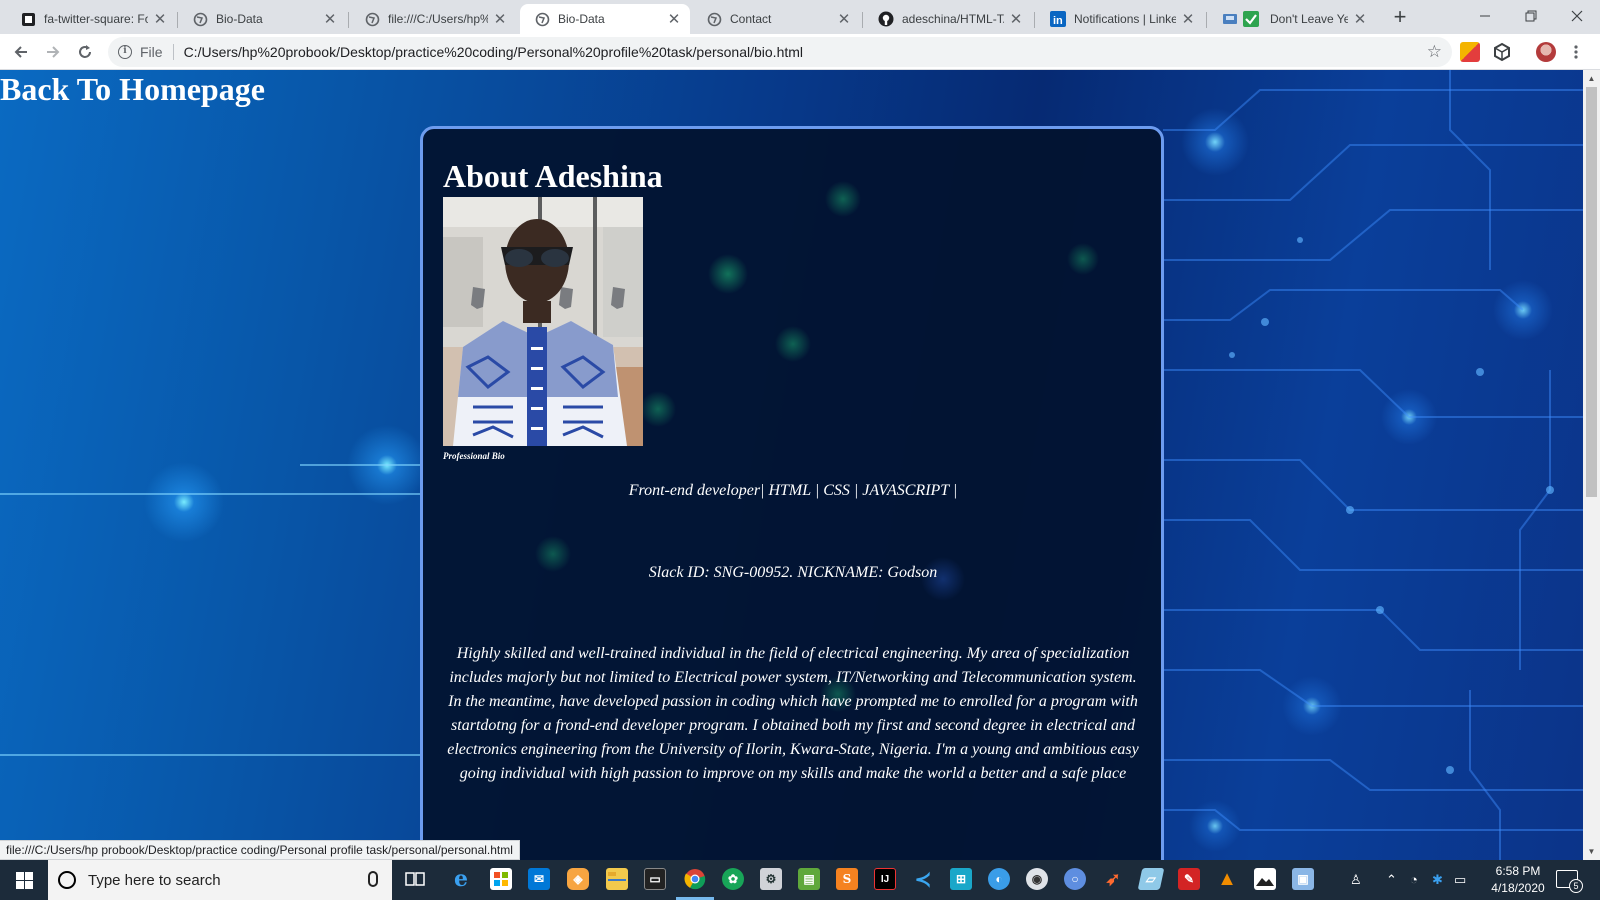 The width and height of the screenshot is (1600, 900). What do you see at coordinates (1151, 879) in the screenshot?
I see `notes-app-icon: ▱` at bounding box center [1151, 879].